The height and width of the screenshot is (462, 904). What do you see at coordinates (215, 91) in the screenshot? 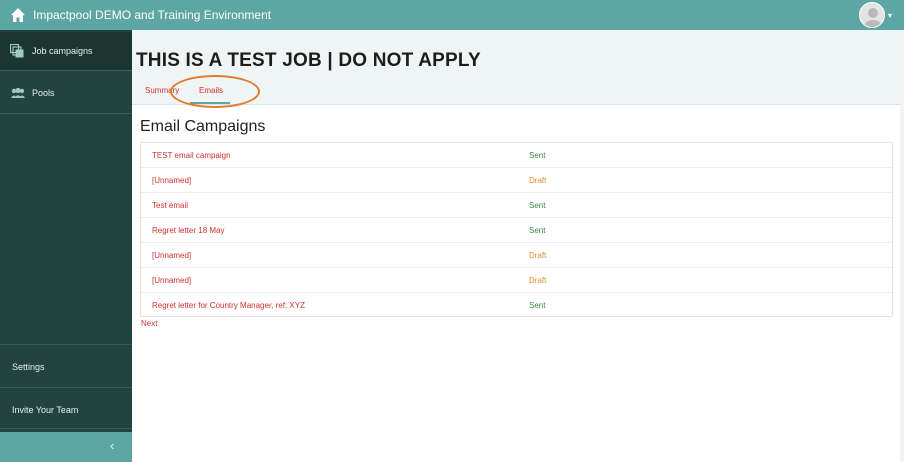
I see `annotation-highlight-oval` at bounding box center [215, 91].